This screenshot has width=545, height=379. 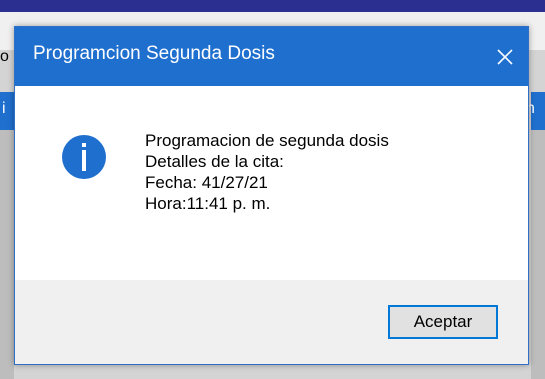 I want to click on background-text-fragment: o, so click(x=4, y=56).